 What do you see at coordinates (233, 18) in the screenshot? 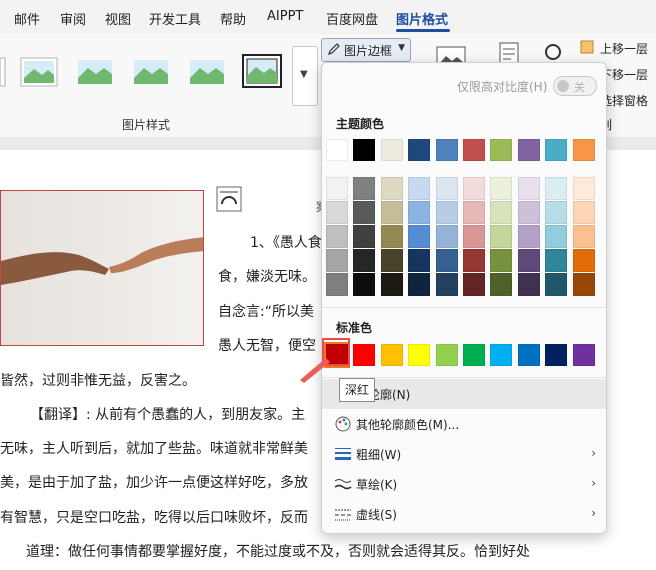
I see `tab-help: 帮助` at bounding box center [233, 18].